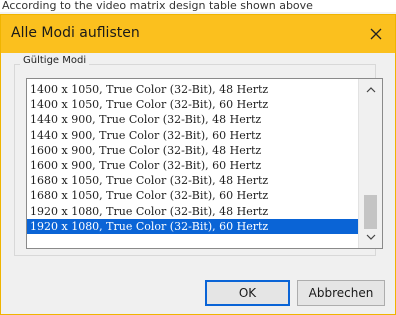 The image size is (396, 315). Describe the element at coordinates (370, 212) in the screenshot. I see `scroll-thumb` at that location.